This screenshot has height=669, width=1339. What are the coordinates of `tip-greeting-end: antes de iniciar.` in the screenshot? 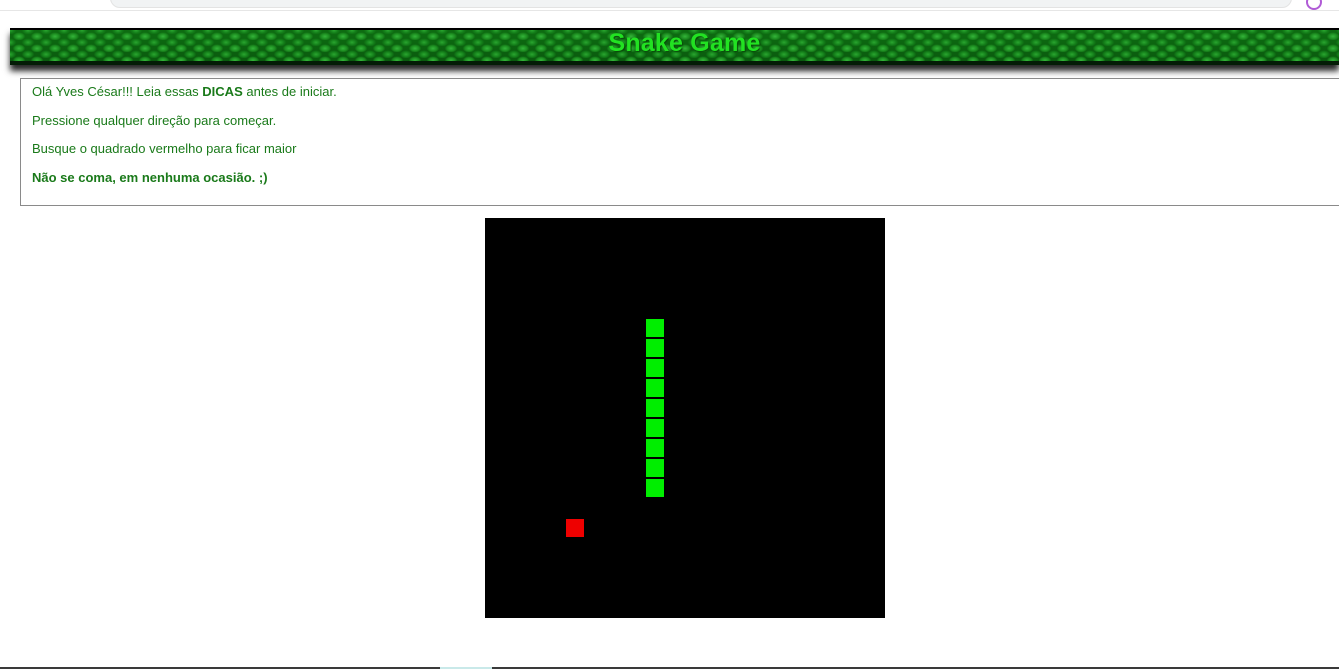 It's located at (289, 91).